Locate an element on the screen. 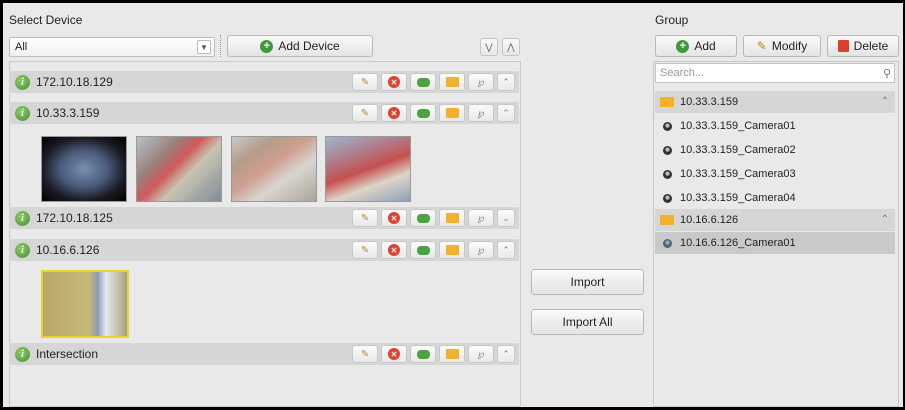 This screenshot has width=905, height=410. device-name: Intersection is located at coordinates (67, 354).